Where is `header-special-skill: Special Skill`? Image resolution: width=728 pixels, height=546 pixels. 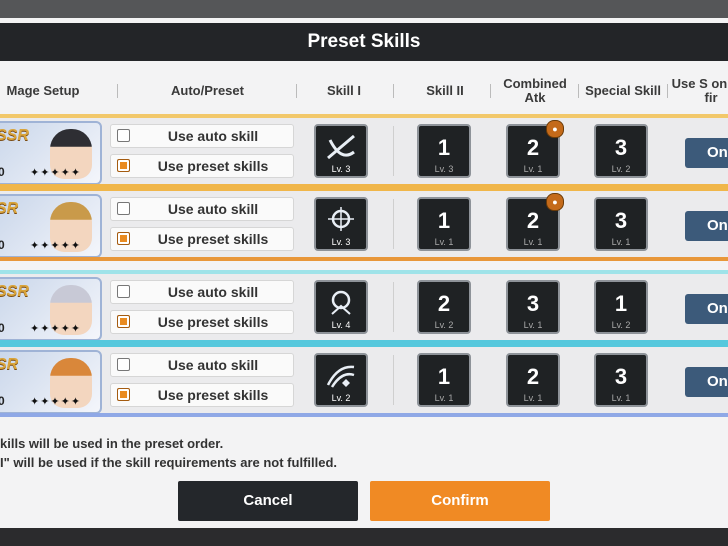
header-special-skill: Special Skill is located at coordinates (623, 90).